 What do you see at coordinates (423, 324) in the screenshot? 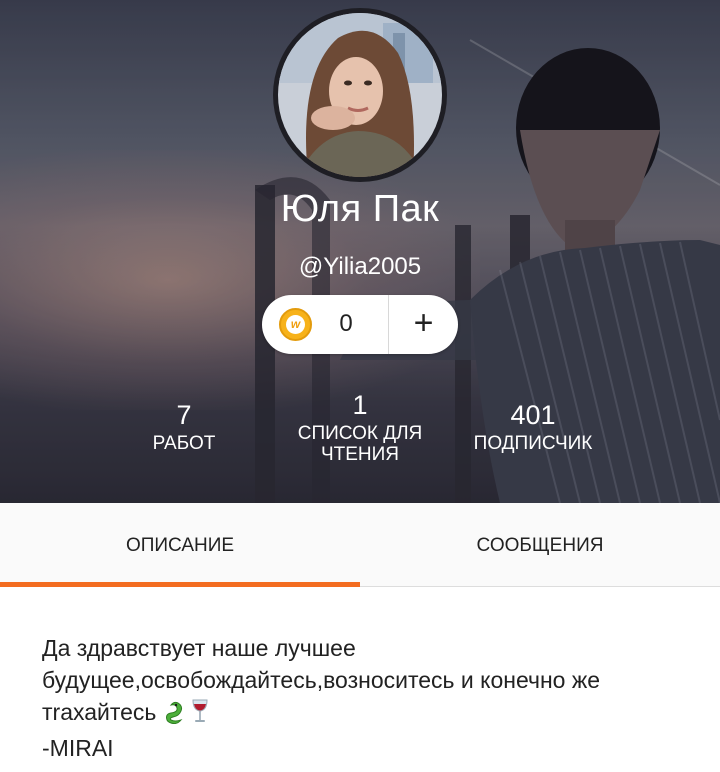
I see `add-coins-button: +` at bounding box center [423, 324].